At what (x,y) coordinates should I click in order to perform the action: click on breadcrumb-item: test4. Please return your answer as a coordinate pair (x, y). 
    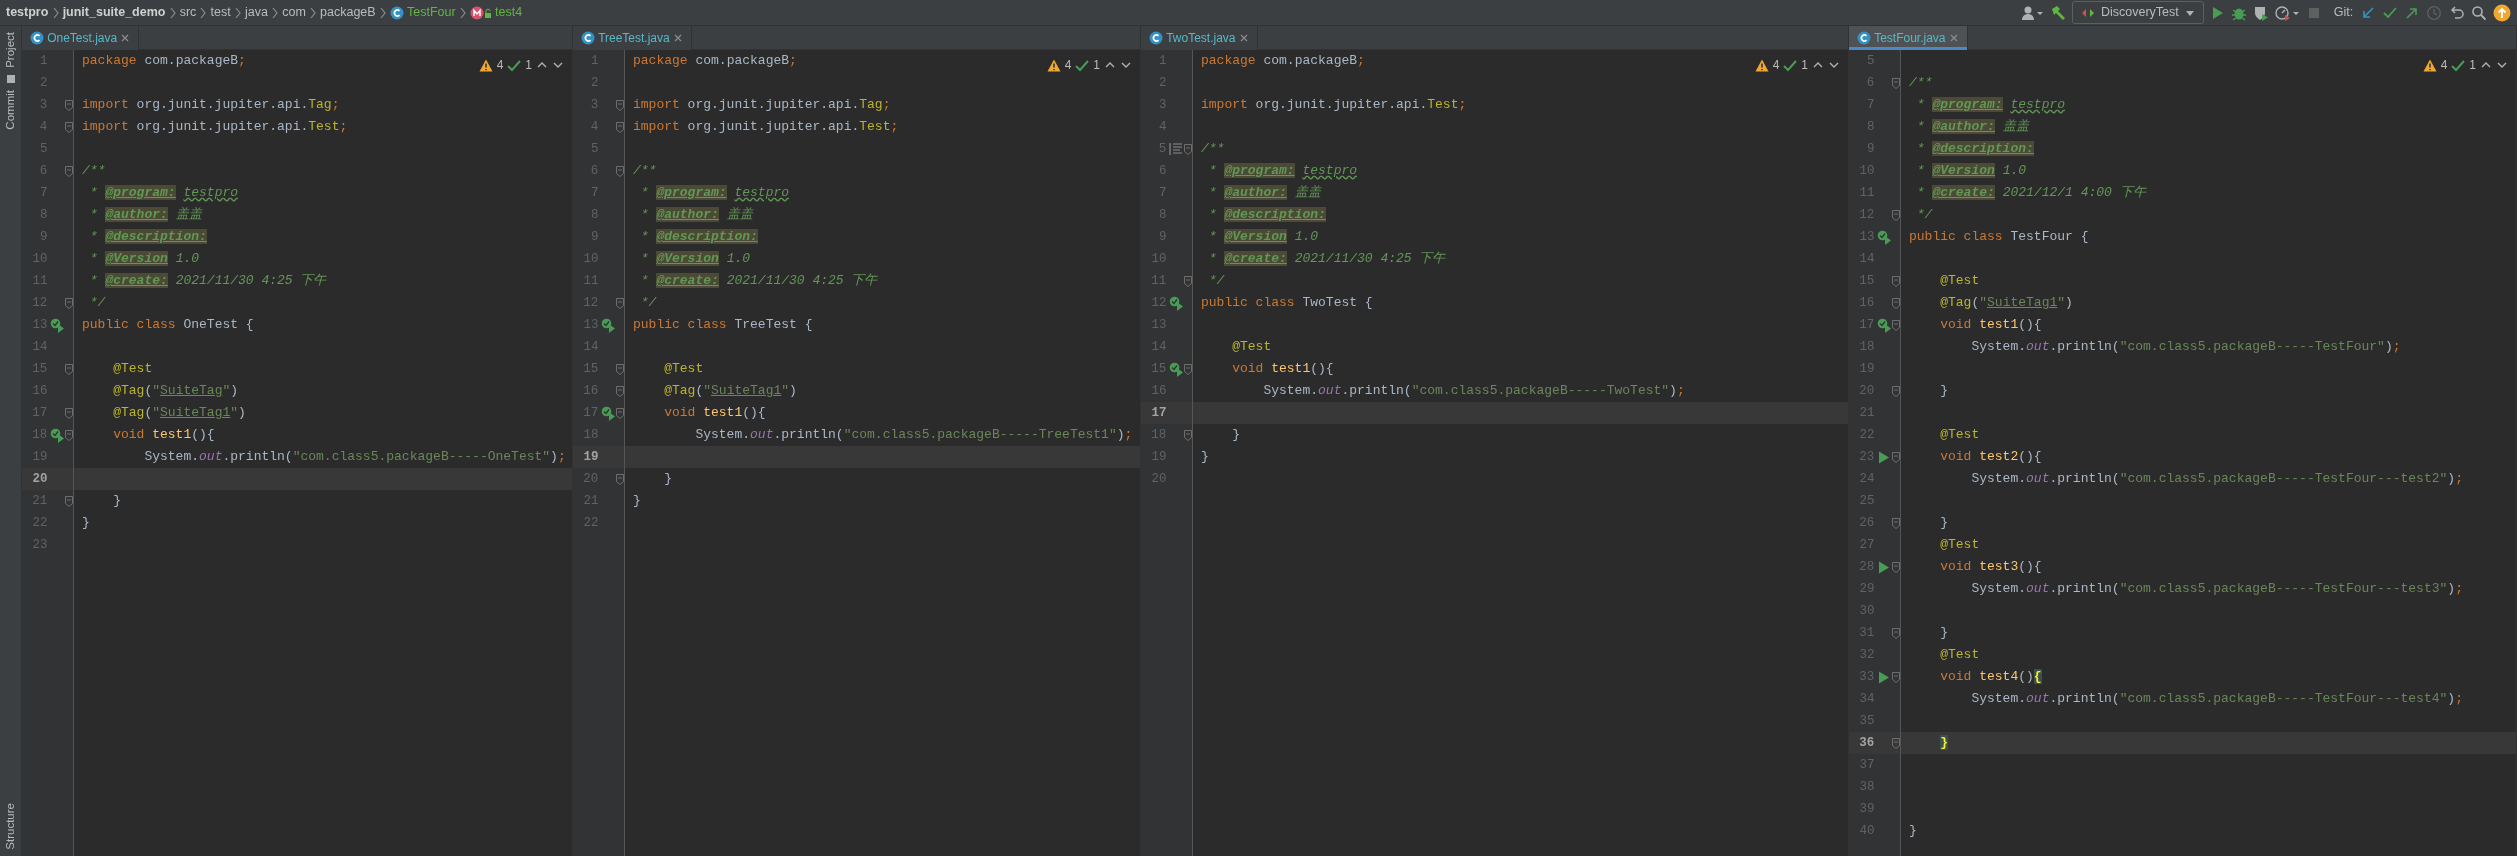
    Looking at the image, I should click on (509, 12).